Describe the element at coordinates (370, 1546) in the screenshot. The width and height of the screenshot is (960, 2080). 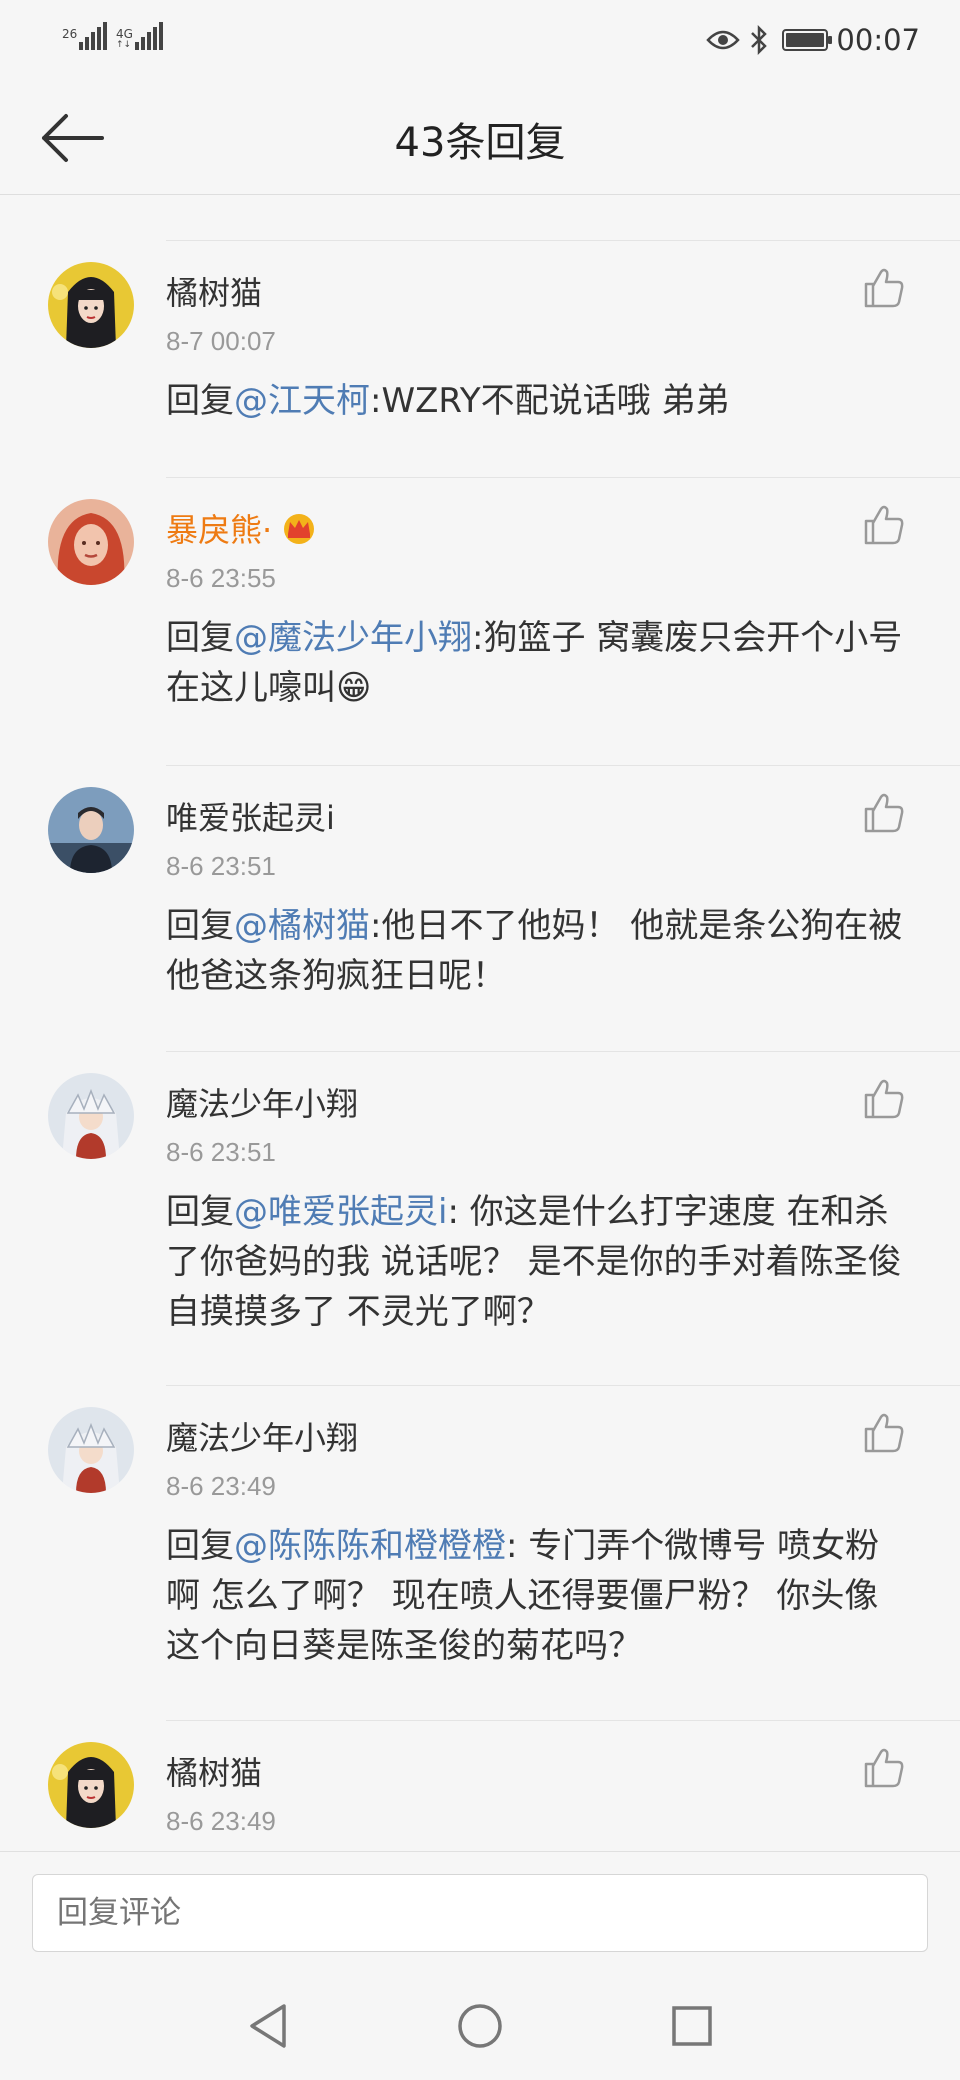
I see `mention-link: @陈陈陈和橙橙橙` at that location.